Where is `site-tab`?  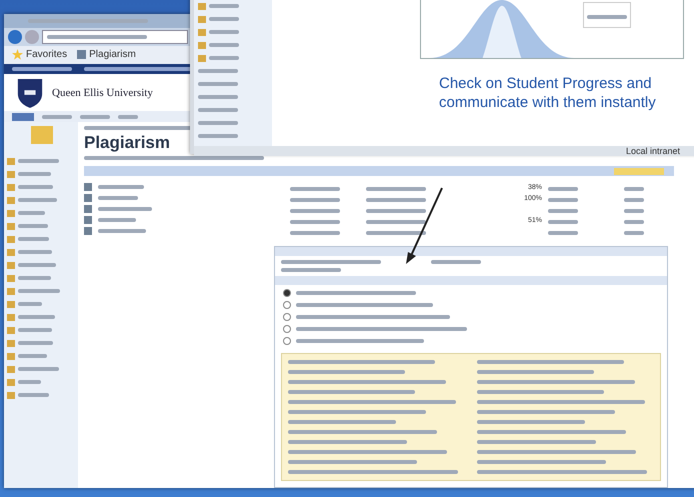
site-tab is located at coordinates (23, 116).